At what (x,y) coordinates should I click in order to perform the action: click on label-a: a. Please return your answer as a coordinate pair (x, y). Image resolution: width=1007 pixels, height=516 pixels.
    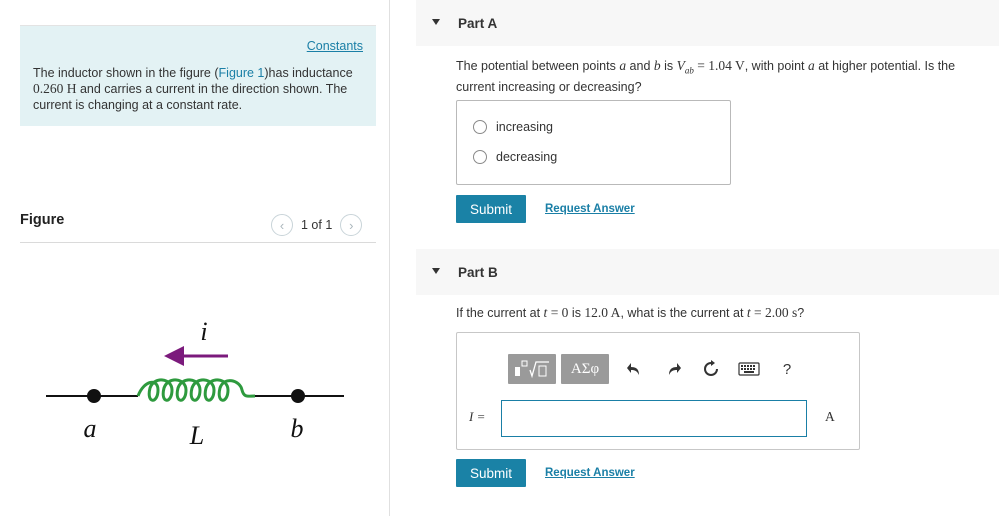
    Looking at the image, I should click on (90, 428).